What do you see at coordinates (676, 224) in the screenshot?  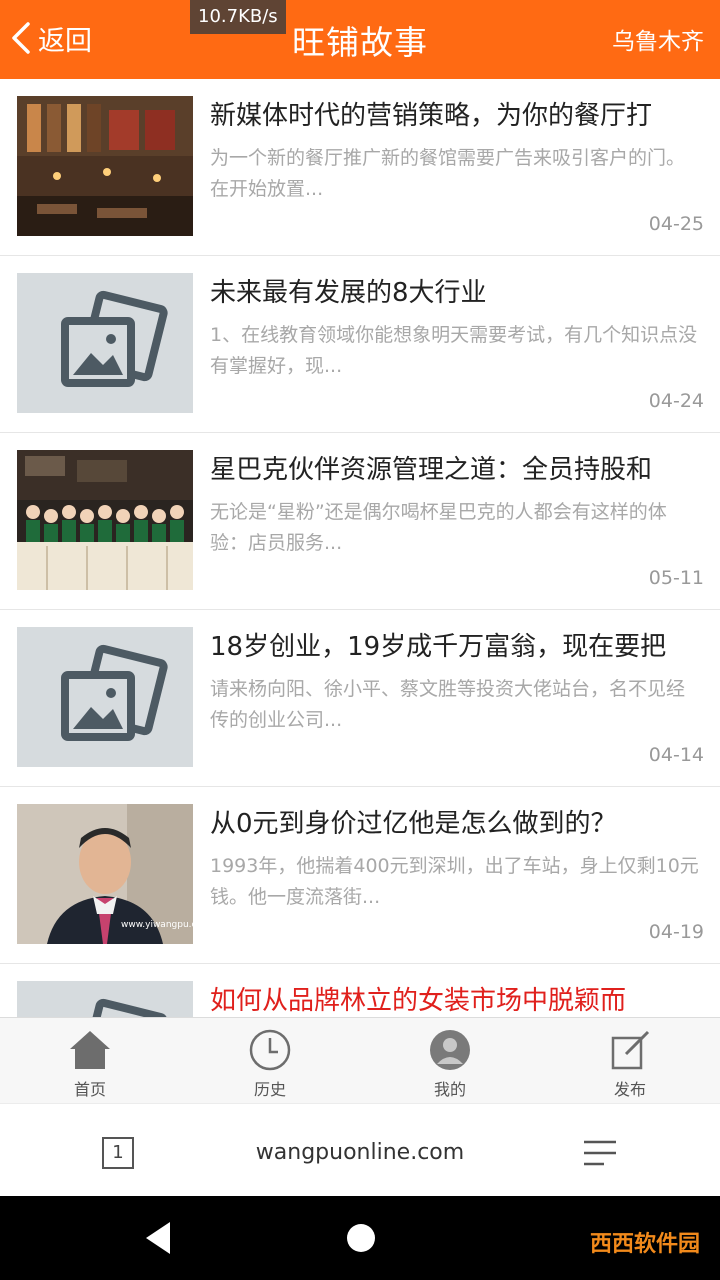 I see `article-date: 04-25` at bounding box center [676, 224].